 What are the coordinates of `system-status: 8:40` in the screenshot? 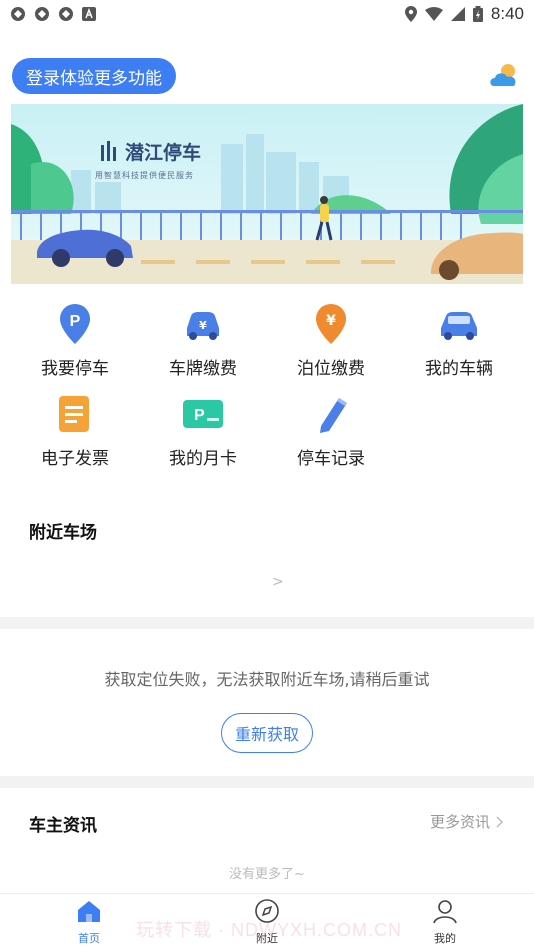 It's located at (464, 14).